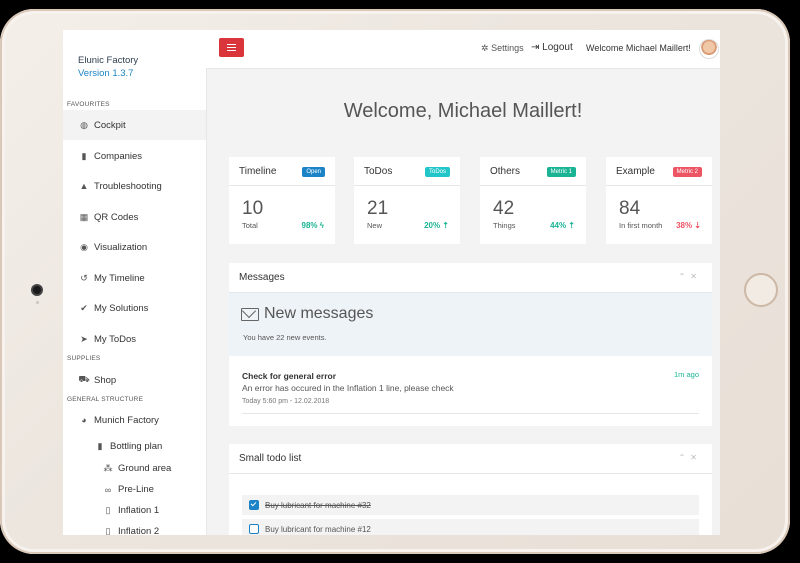 The image size is (800, 563). I want to click on checkbox-checked, so click(254, 505).